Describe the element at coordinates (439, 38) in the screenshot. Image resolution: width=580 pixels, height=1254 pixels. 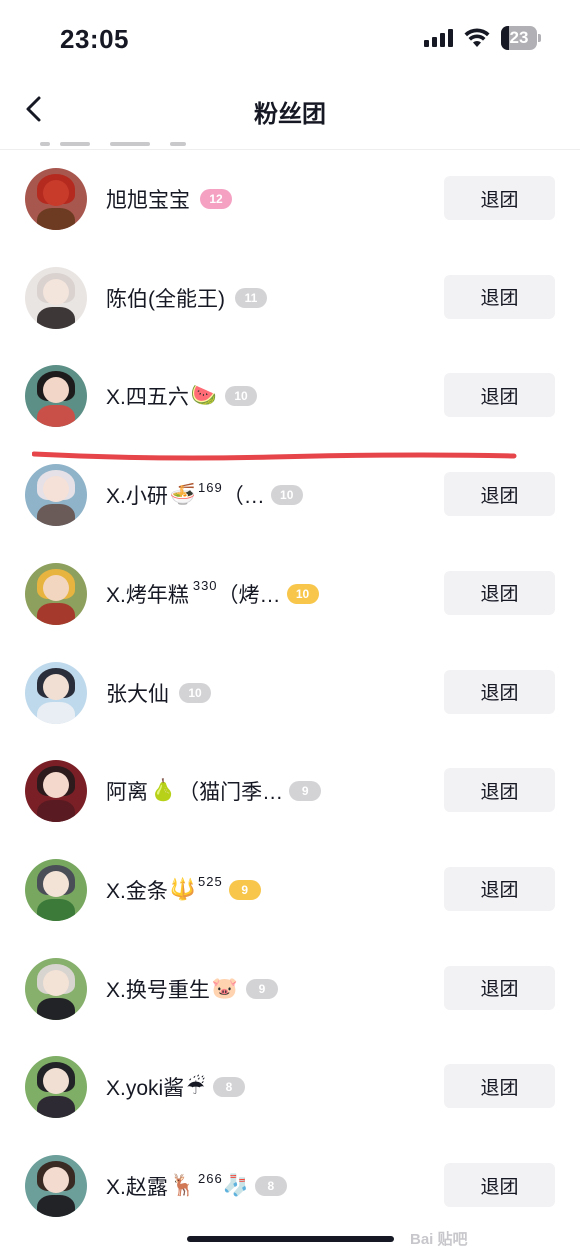
I see `cellular-signal-icon` at that location.